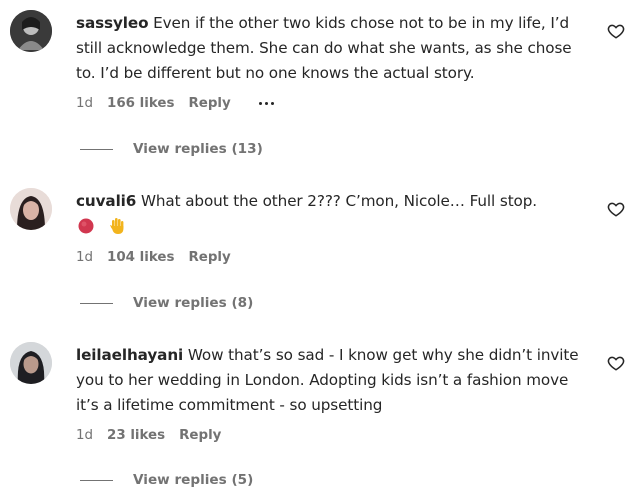 The height and width of the screenshot is (490, 634). Describe the element at coordinates (136, 435) in the screenshot. I see `comment-likes: 23 likes` at that location.